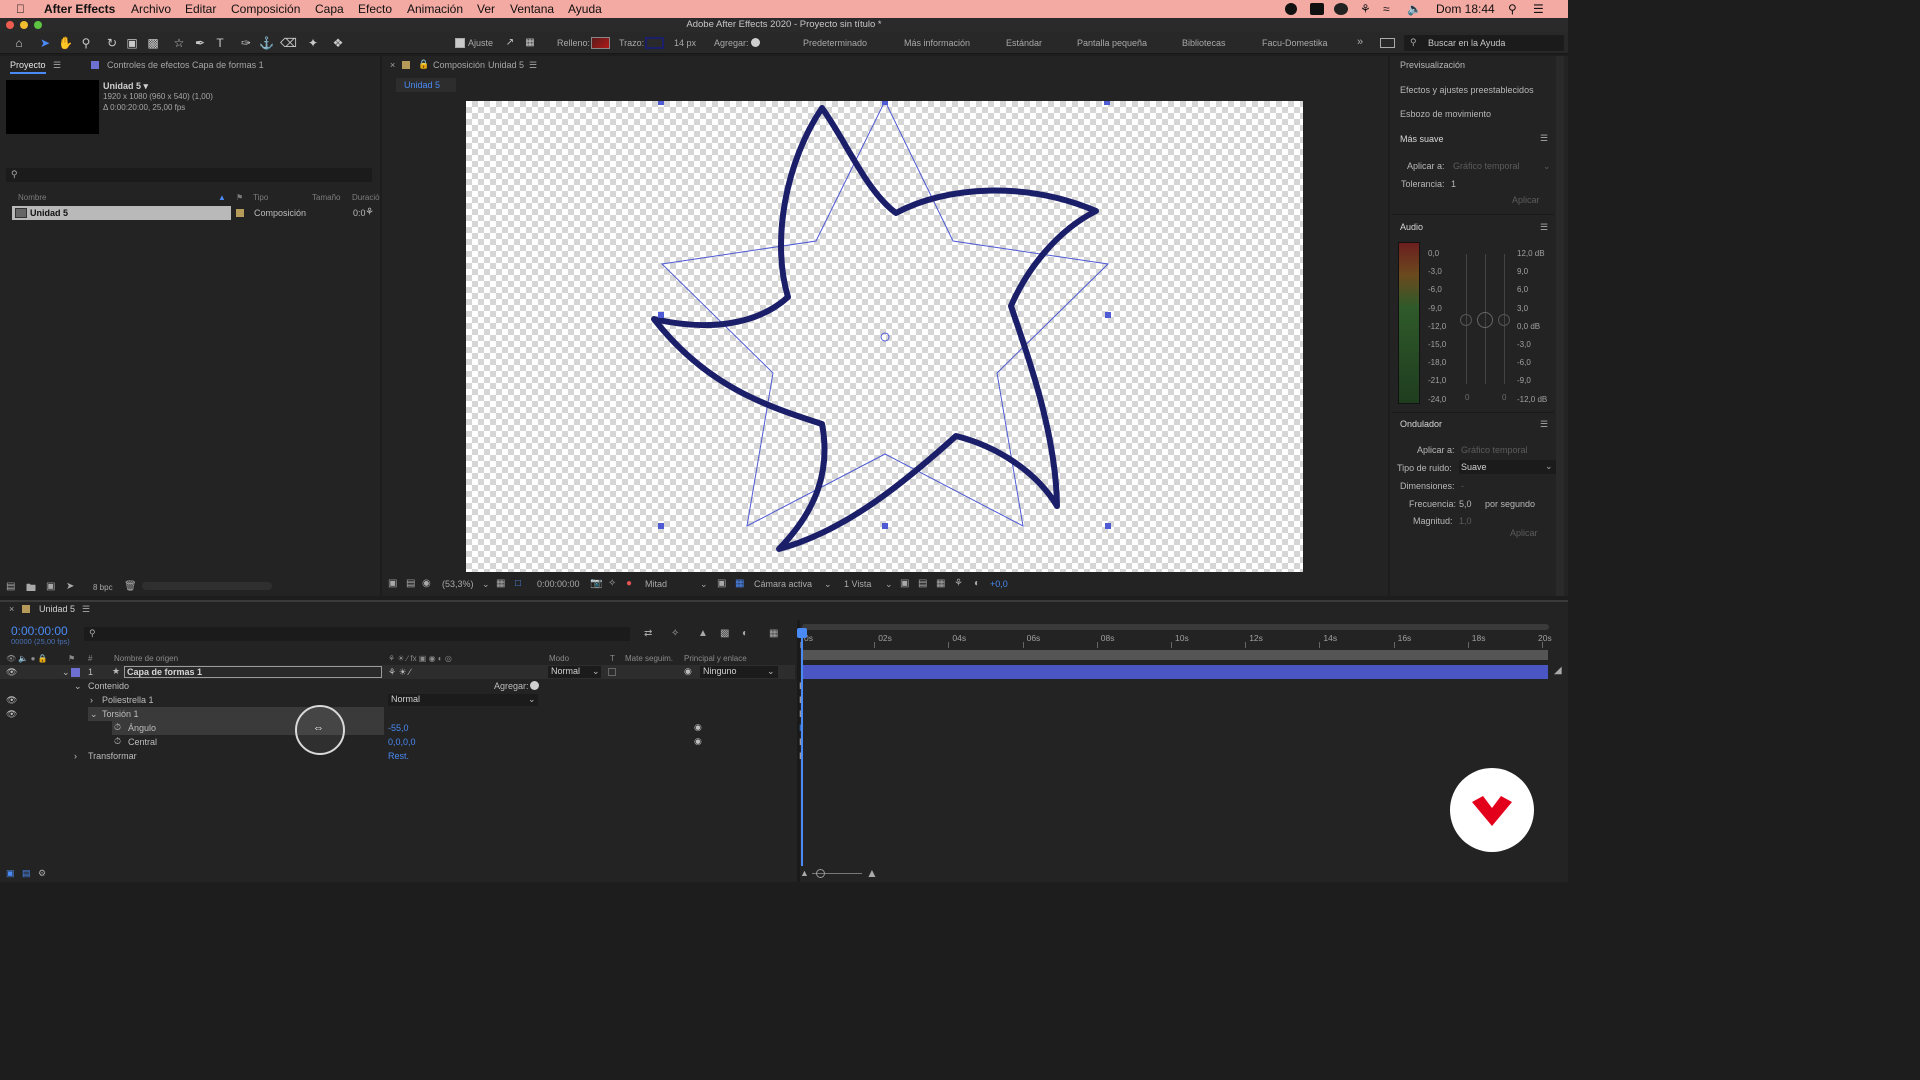  Describe the element at coordinates (1465, 9) in the screenshot. I see `clock: Dom 18:44` at that location.